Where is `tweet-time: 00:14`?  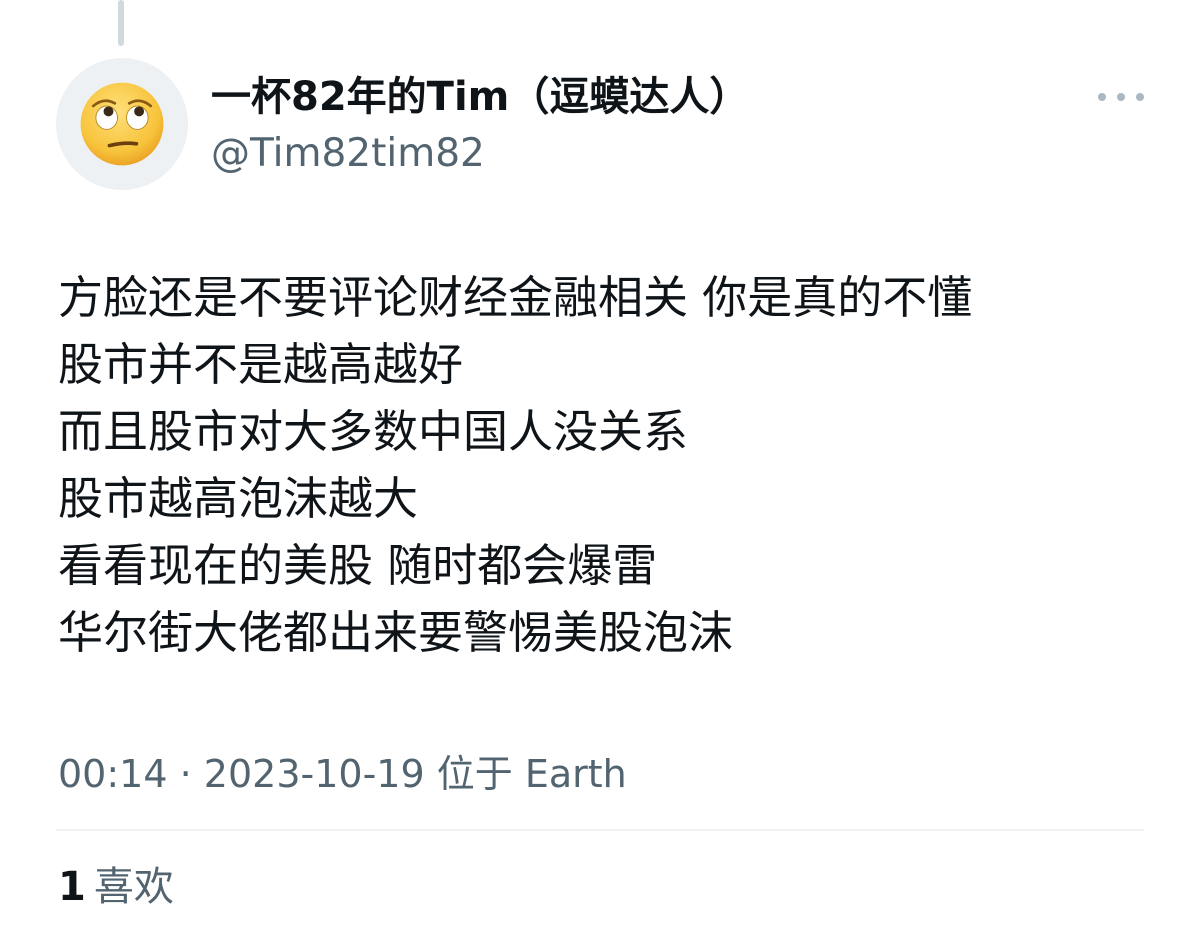
tweet-time: 00:14 is located at coordinates (113, 774).